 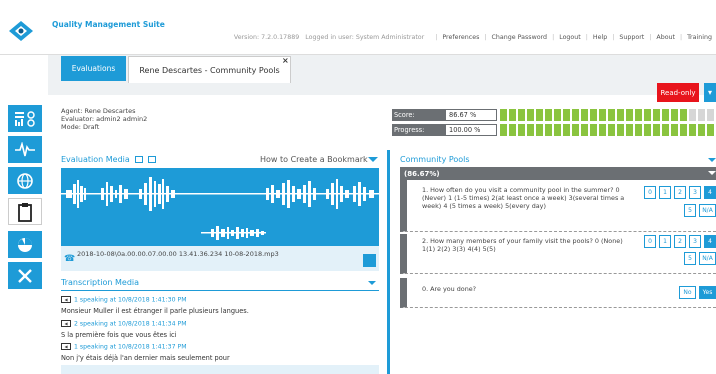 What do you see at coordinates (418, 115) in the screenshot?
I see `score-label: Score:` at bounding box center [418, 115].